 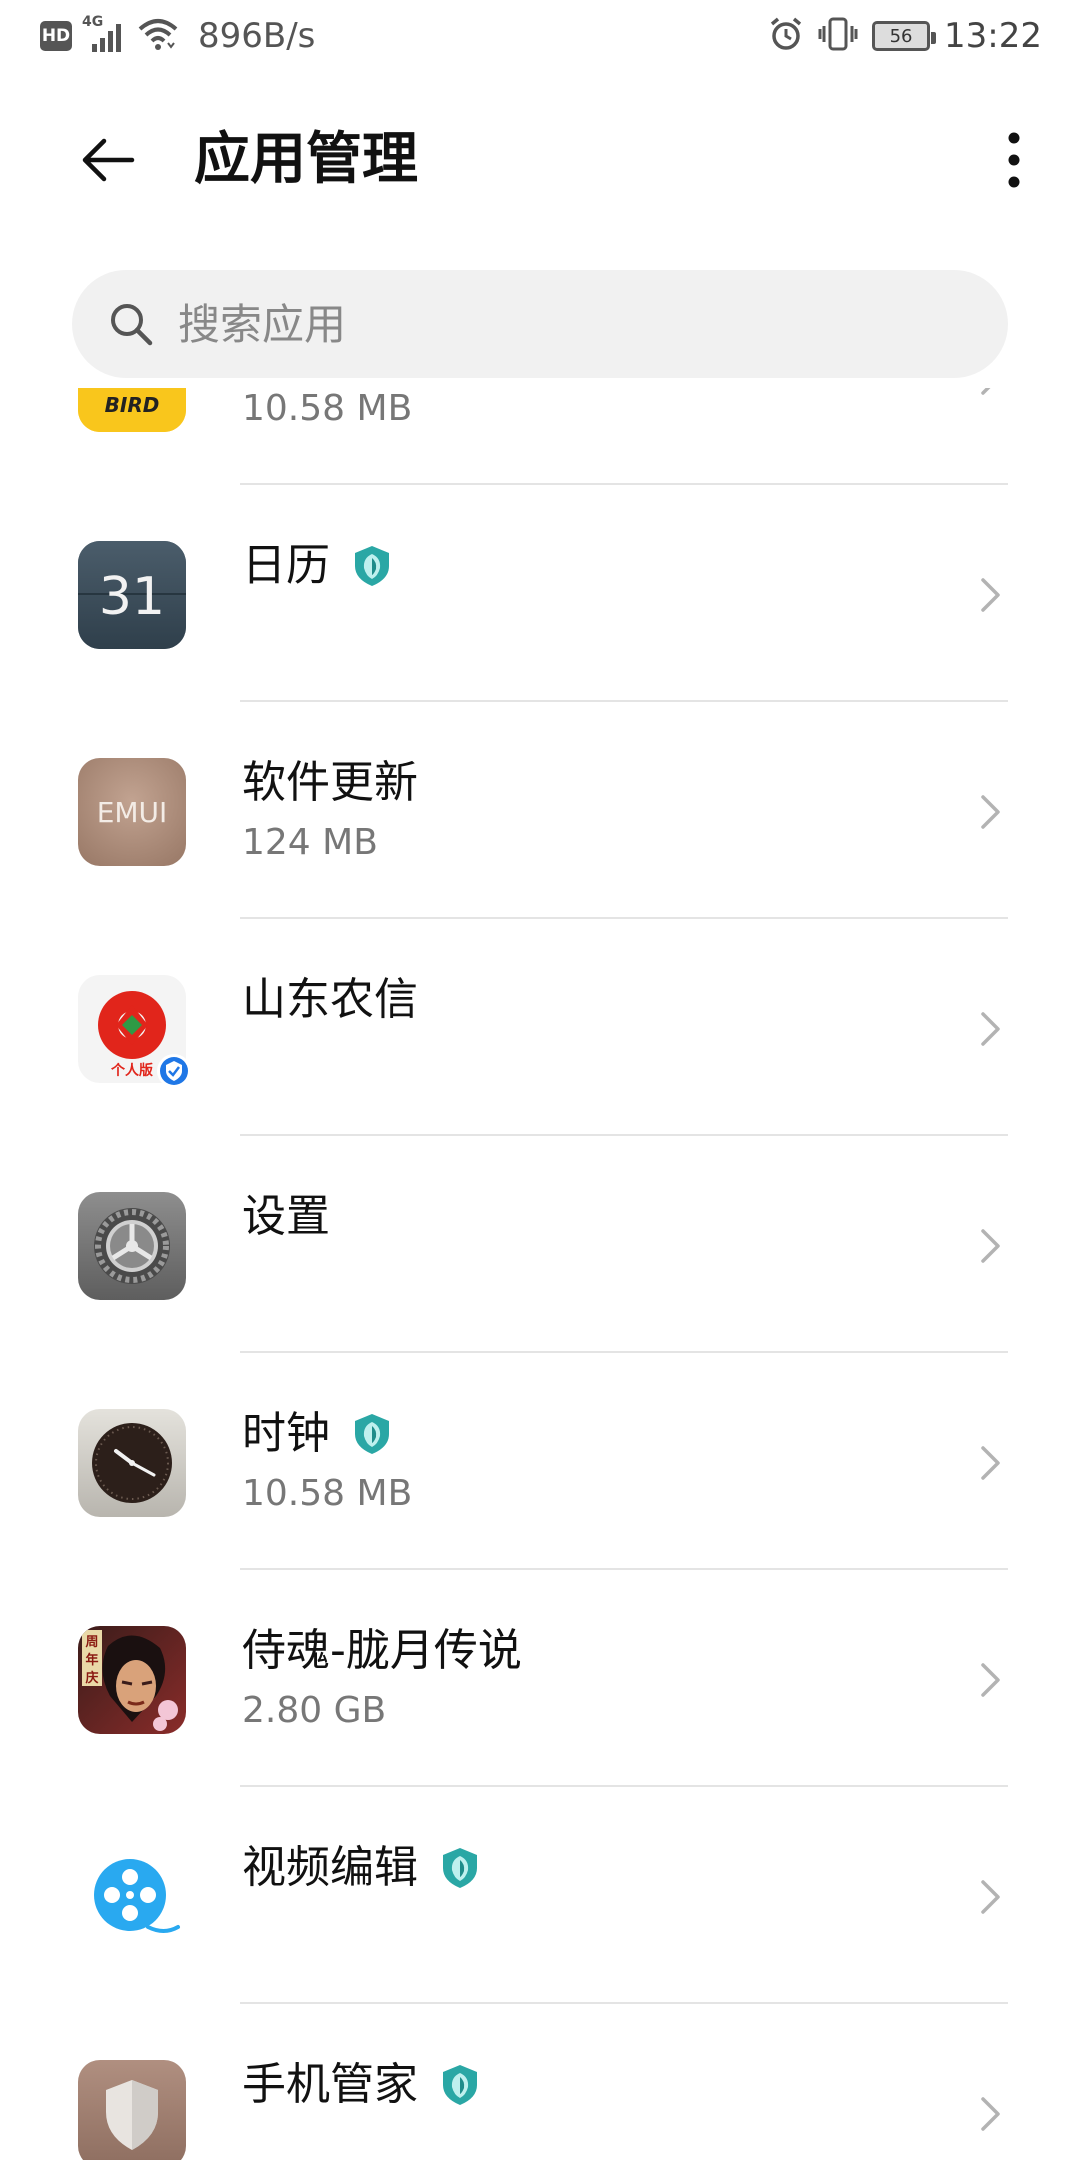 I want to click on app-name-line: 侍魂-胧月传说, so click(x=382, y=1651).